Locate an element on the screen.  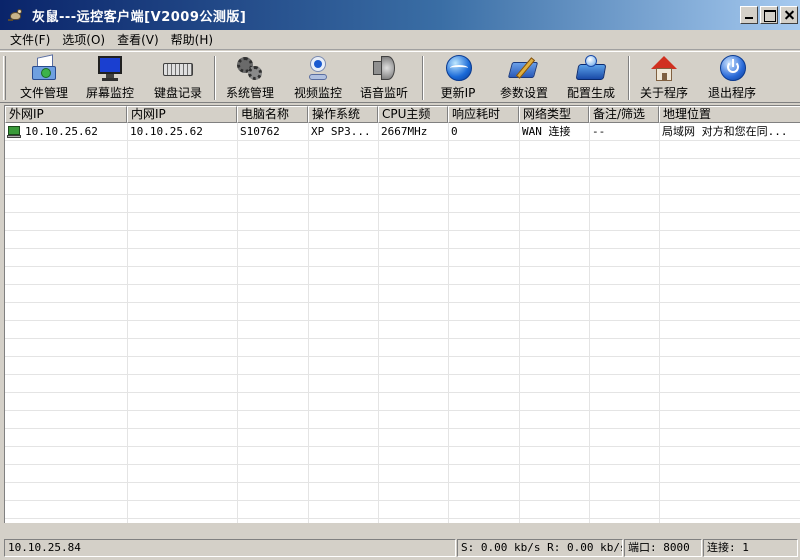
column-header-os: 操作系统 is located at coordinates (343, 114).